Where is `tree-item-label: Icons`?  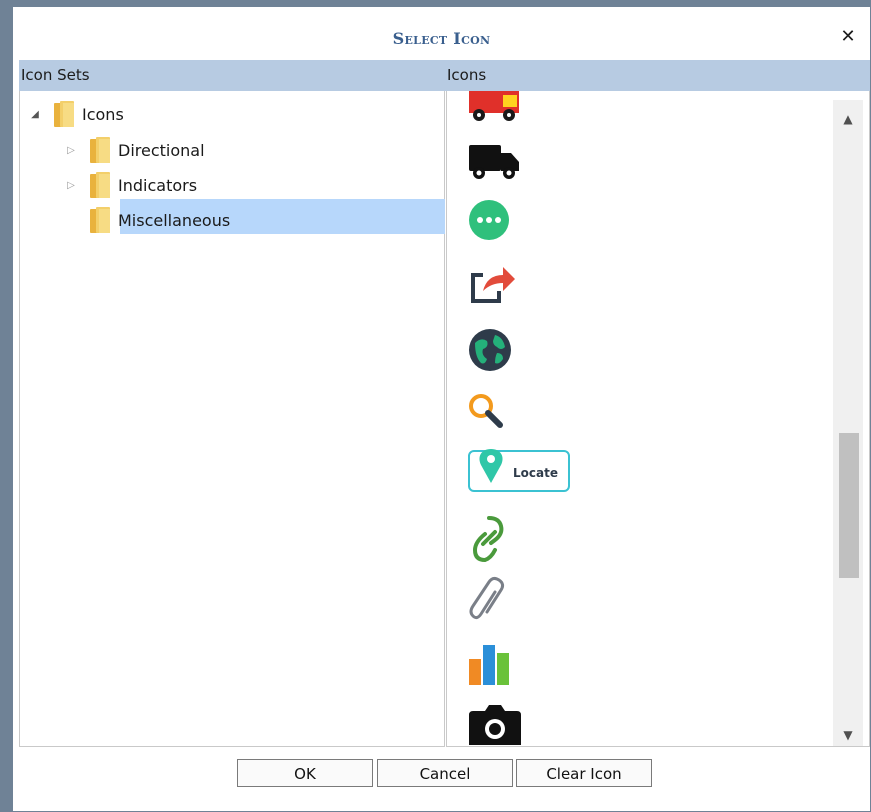
tree-item-label: Icons is located at coordinates (103, 114).